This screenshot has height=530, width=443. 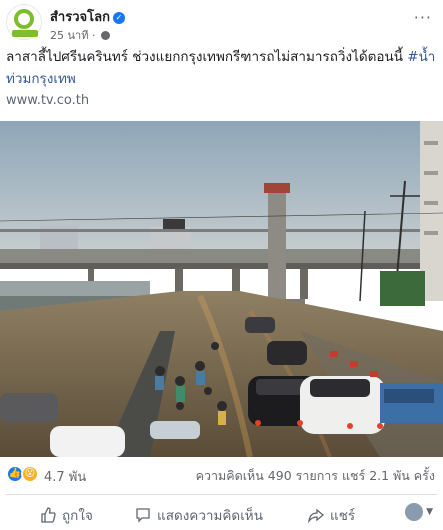 What do you see at coordinates (80, 17) in the screenshot?
I see `page-name: สำรวจโลก` at bounding box center [80, 17].